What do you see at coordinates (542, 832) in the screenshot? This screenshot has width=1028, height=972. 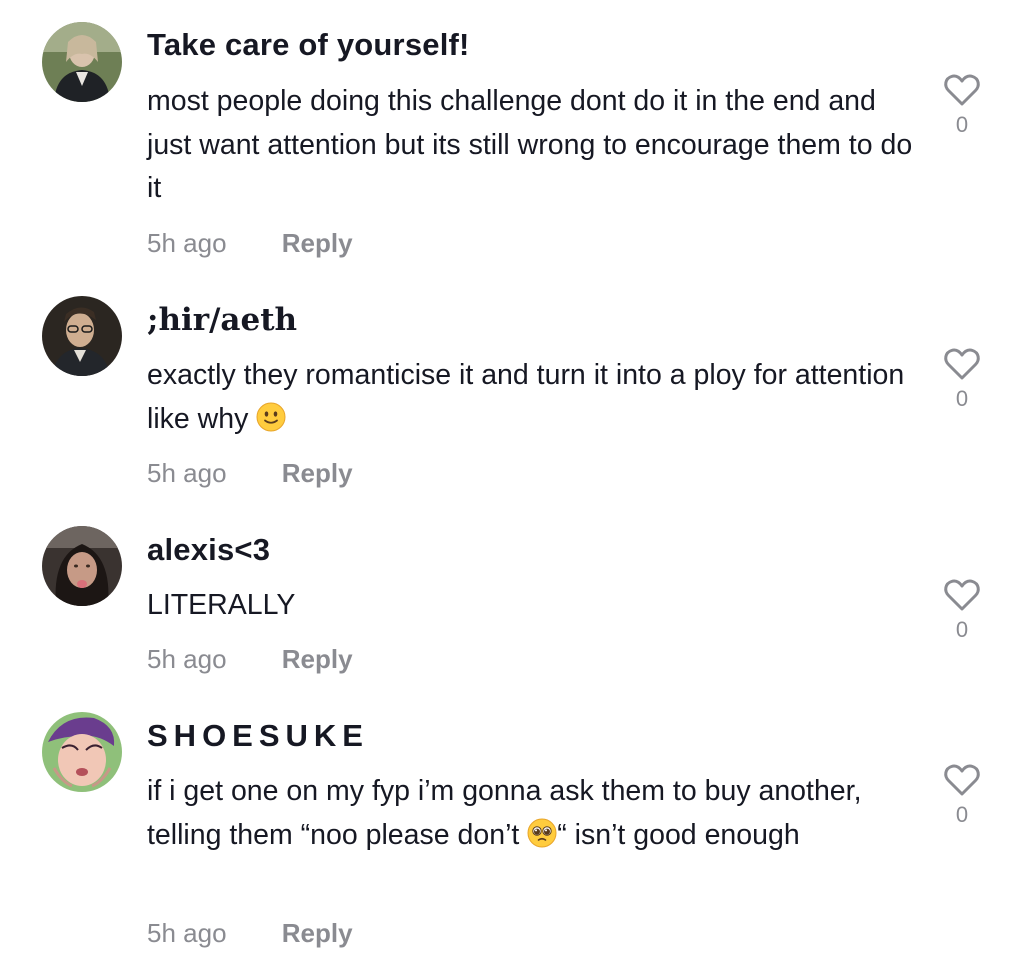 I see `pleading-face-icon` at bounding box center [542, 832].